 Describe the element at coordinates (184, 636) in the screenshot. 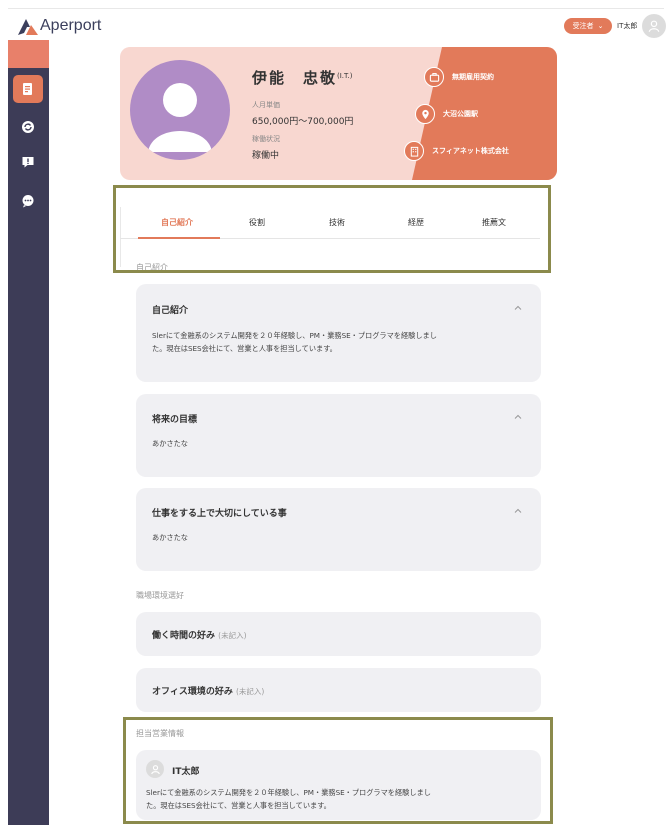

I see `pref-title-text: 働く時間の好み` at that location.